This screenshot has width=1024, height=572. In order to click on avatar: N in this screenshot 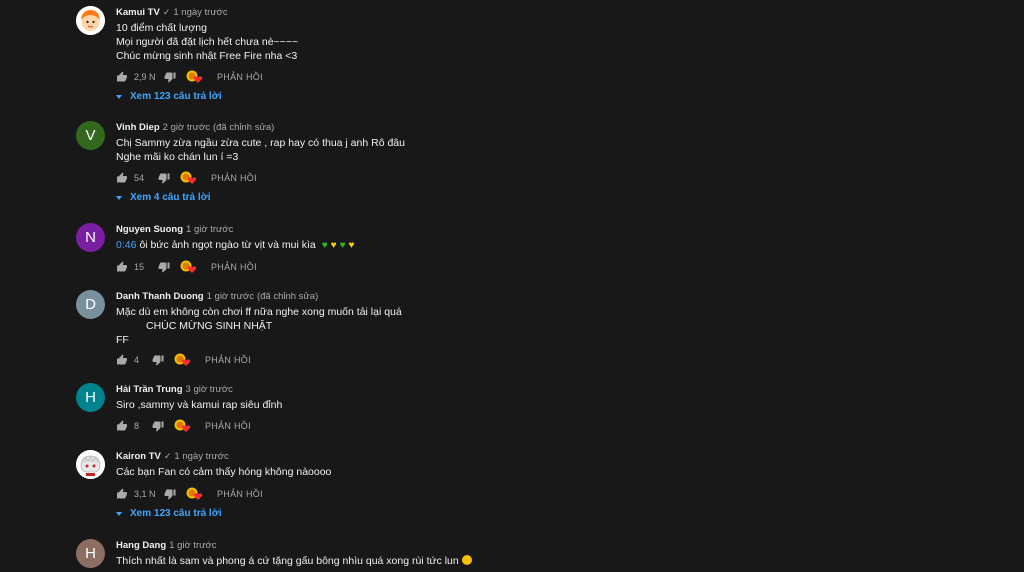, I will do `click(90, 237)`.